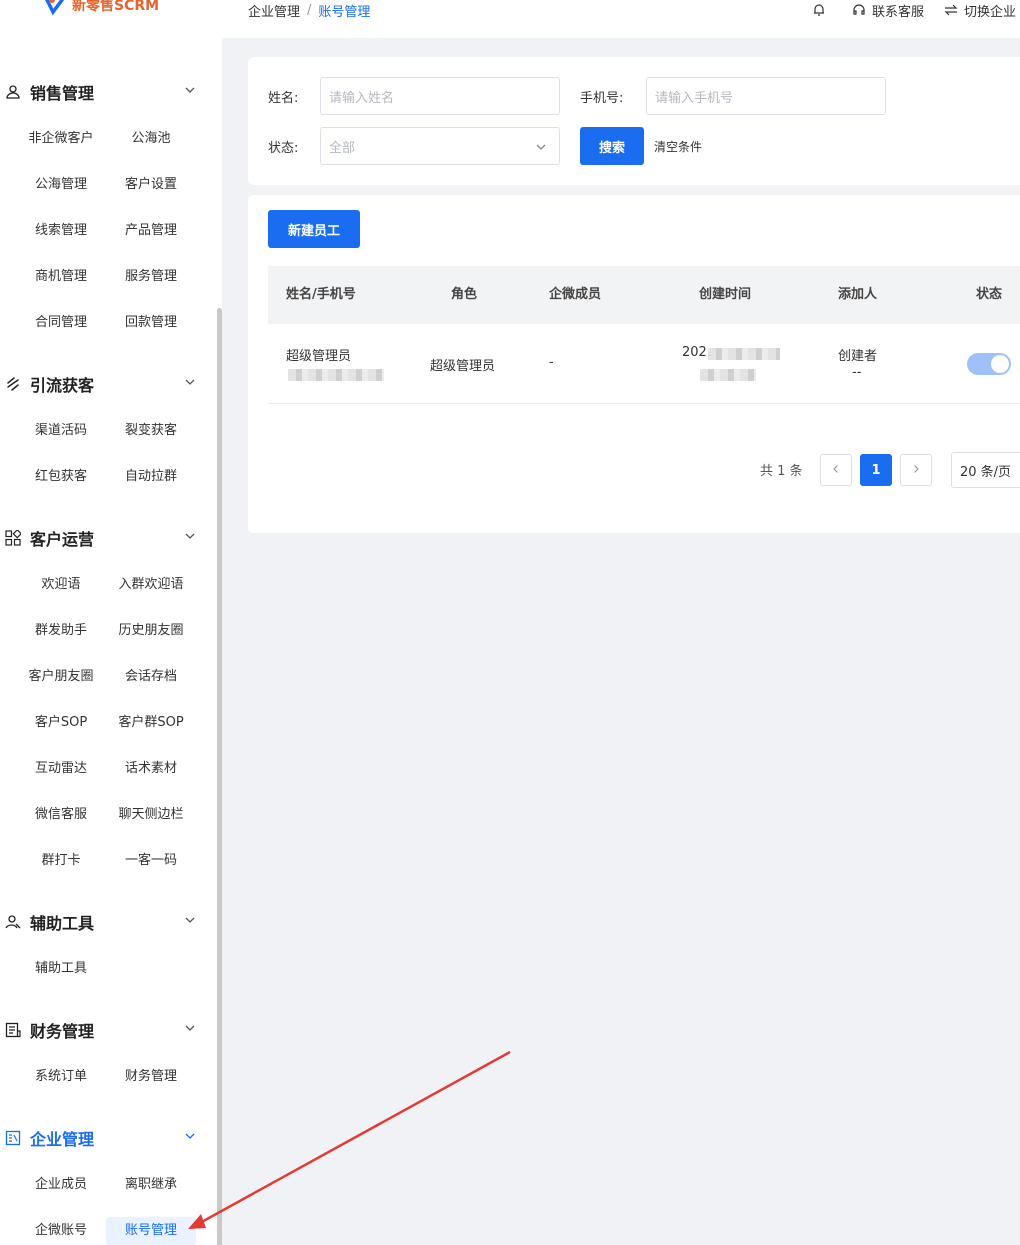 The width and height of the screenshot is (1020, 1245). What do you see at coordinates (105, 942) in the screenshot?
I see `sidebar-group-tools: 辅助工具 辅助工具` at bounding box center [105, 942].